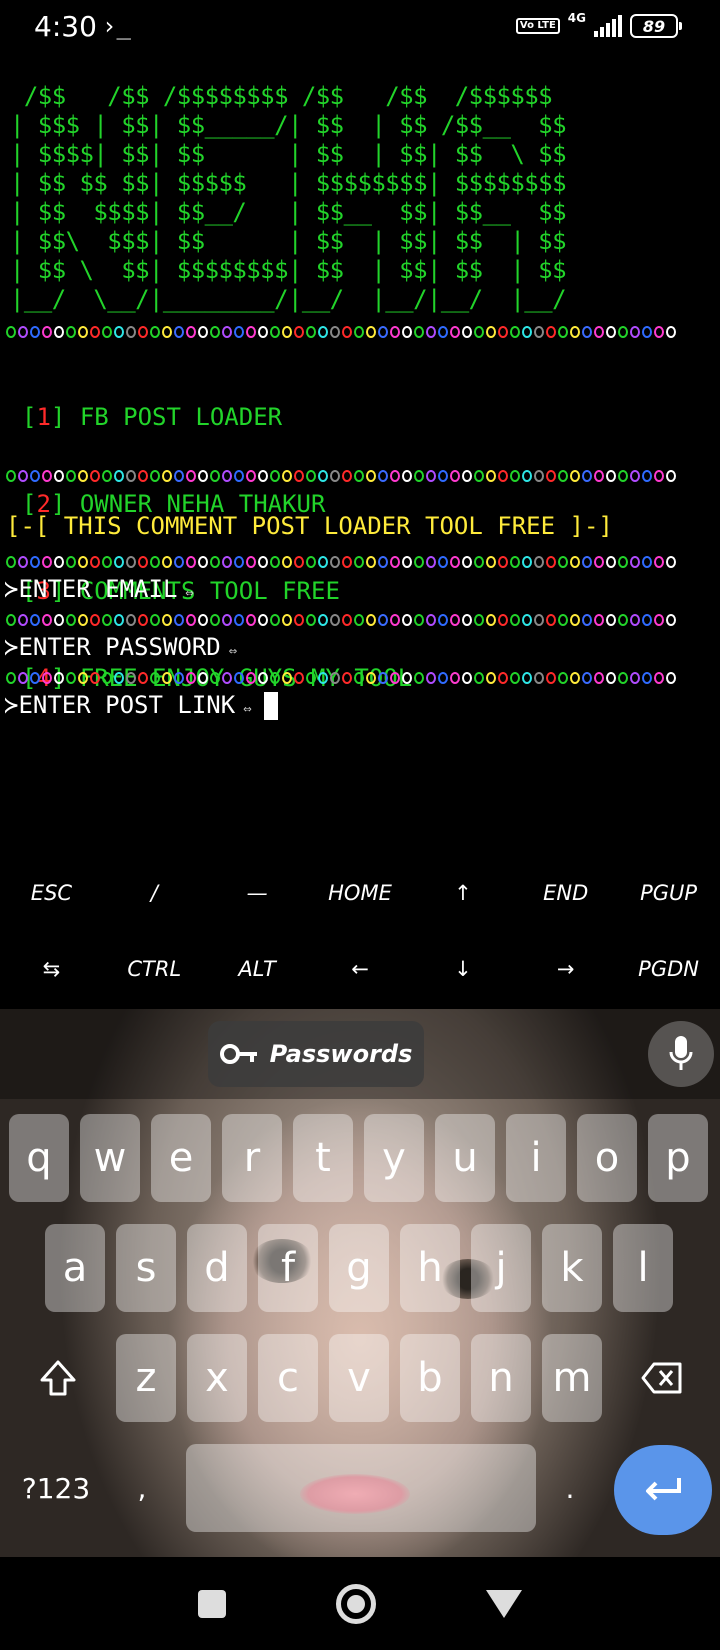  Describe the element at coordinates (58, 1378) in the screenshot. I see `shift-key` at that location.